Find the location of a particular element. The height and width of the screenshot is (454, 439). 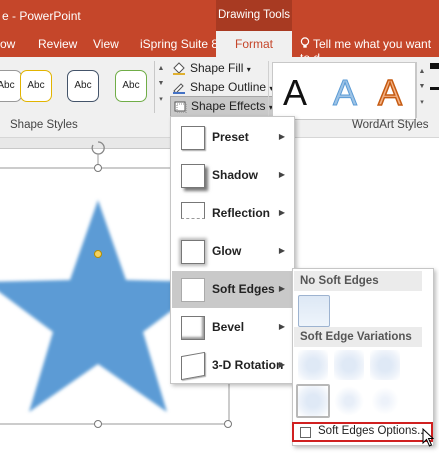

soft-edge-none-option is located at coordinates (314, 311).